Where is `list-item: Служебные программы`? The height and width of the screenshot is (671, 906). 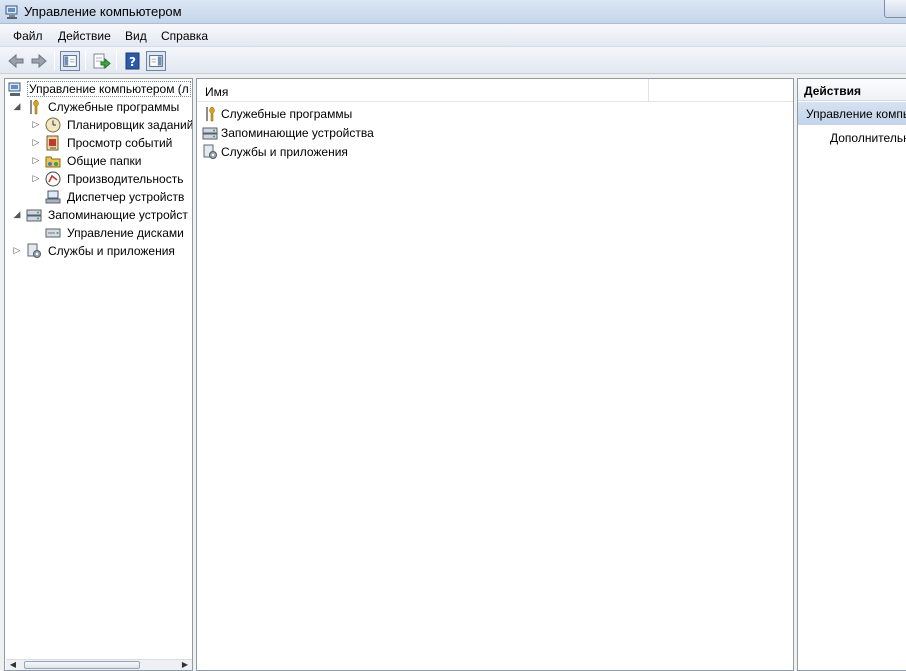
list-item: Служебные программы is located at coordinates (352, 114).